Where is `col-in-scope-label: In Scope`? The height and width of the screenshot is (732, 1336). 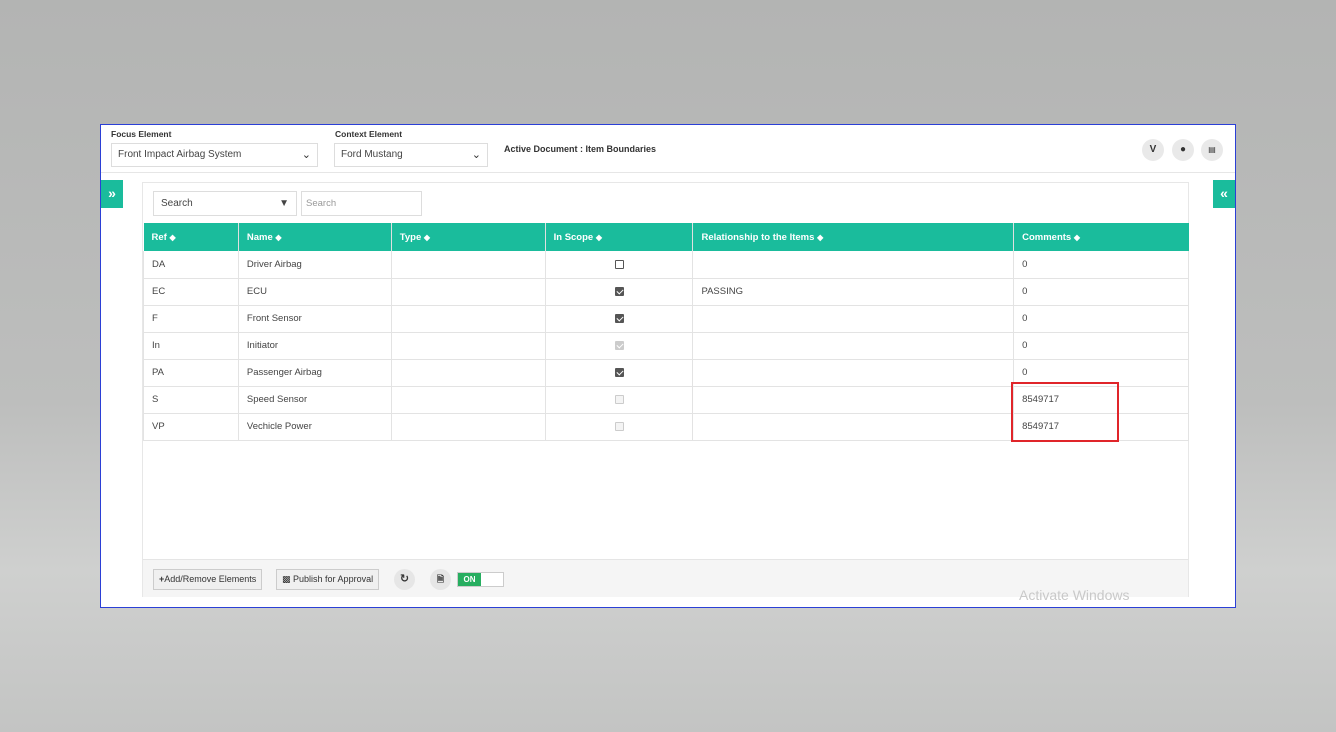
col-in-scope-label: In Scope is located at coordinates (573, 237).